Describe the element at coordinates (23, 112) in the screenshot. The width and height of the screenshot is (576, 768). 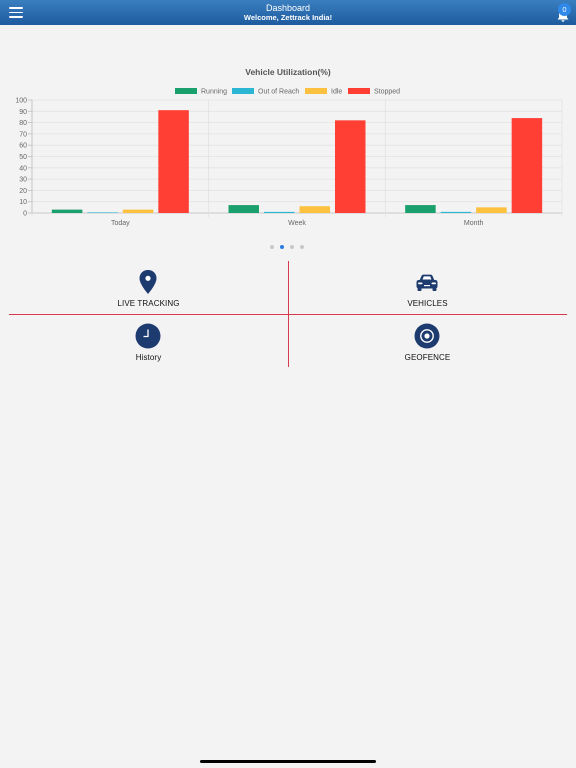
I see `y-tick-label: 90` at that location.